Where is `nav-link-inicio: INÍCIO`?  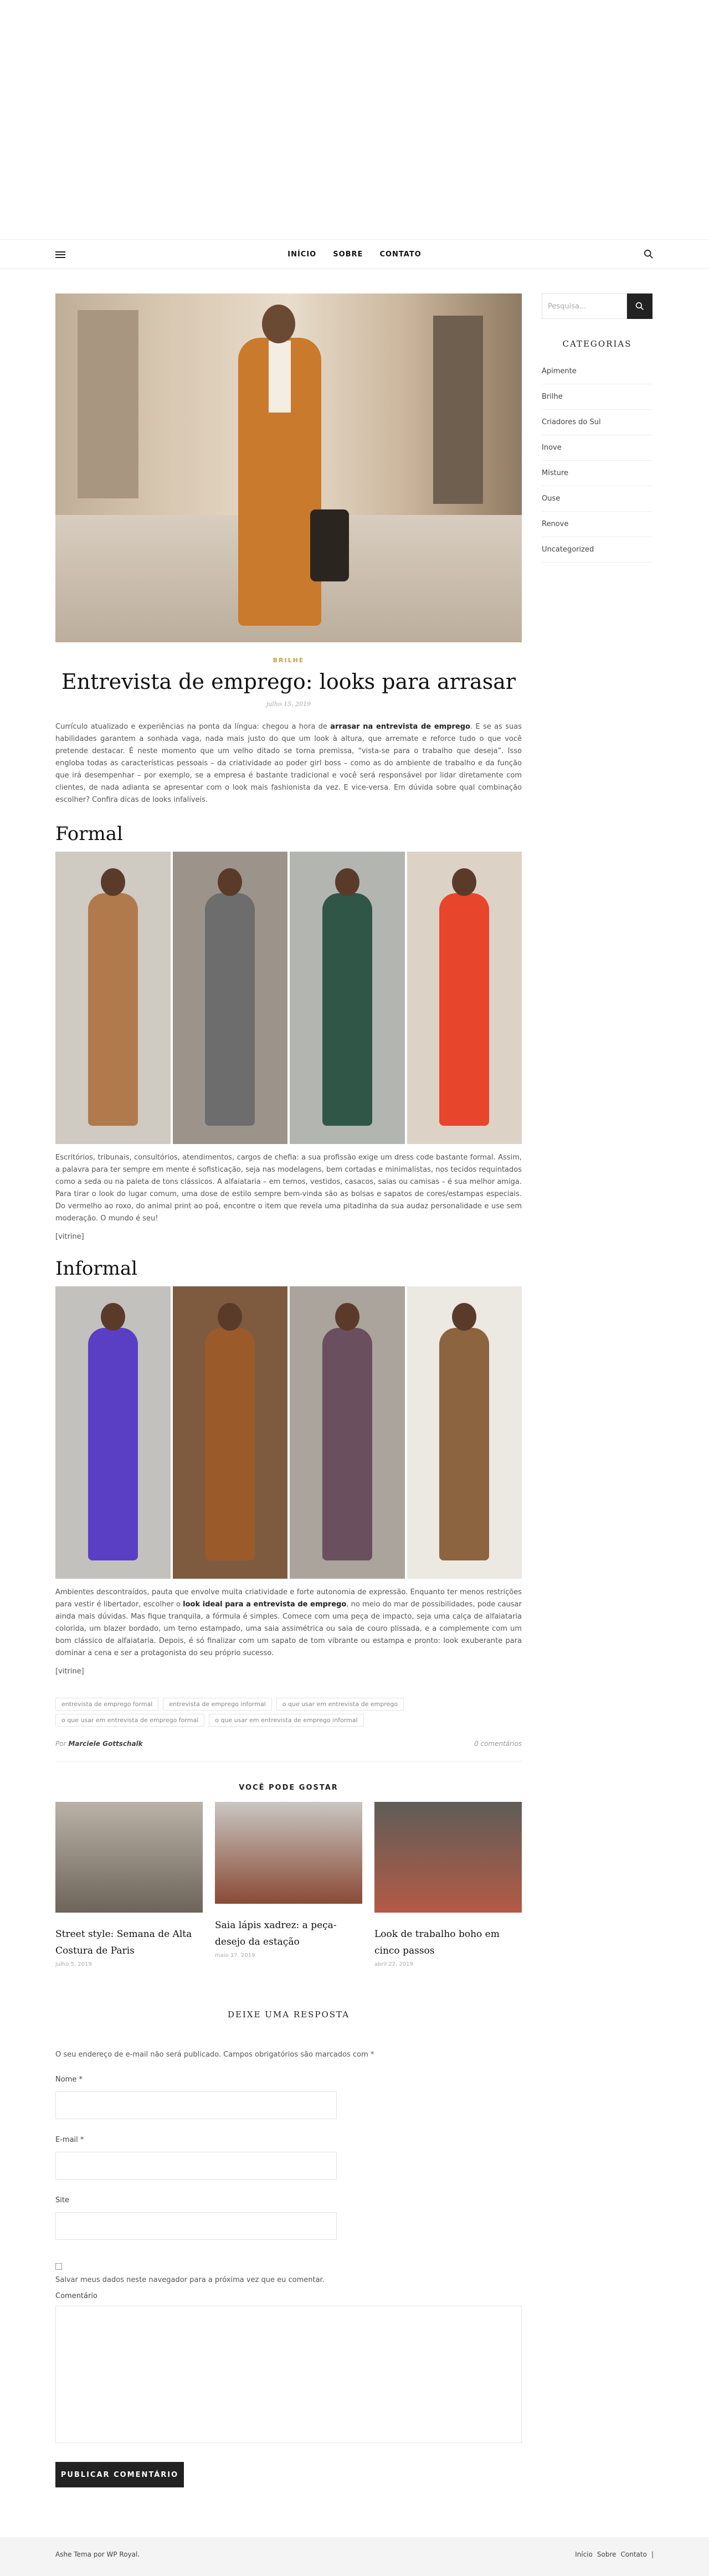
nav-link-inicio: INÍCIO is located at coordinates (301, 254).